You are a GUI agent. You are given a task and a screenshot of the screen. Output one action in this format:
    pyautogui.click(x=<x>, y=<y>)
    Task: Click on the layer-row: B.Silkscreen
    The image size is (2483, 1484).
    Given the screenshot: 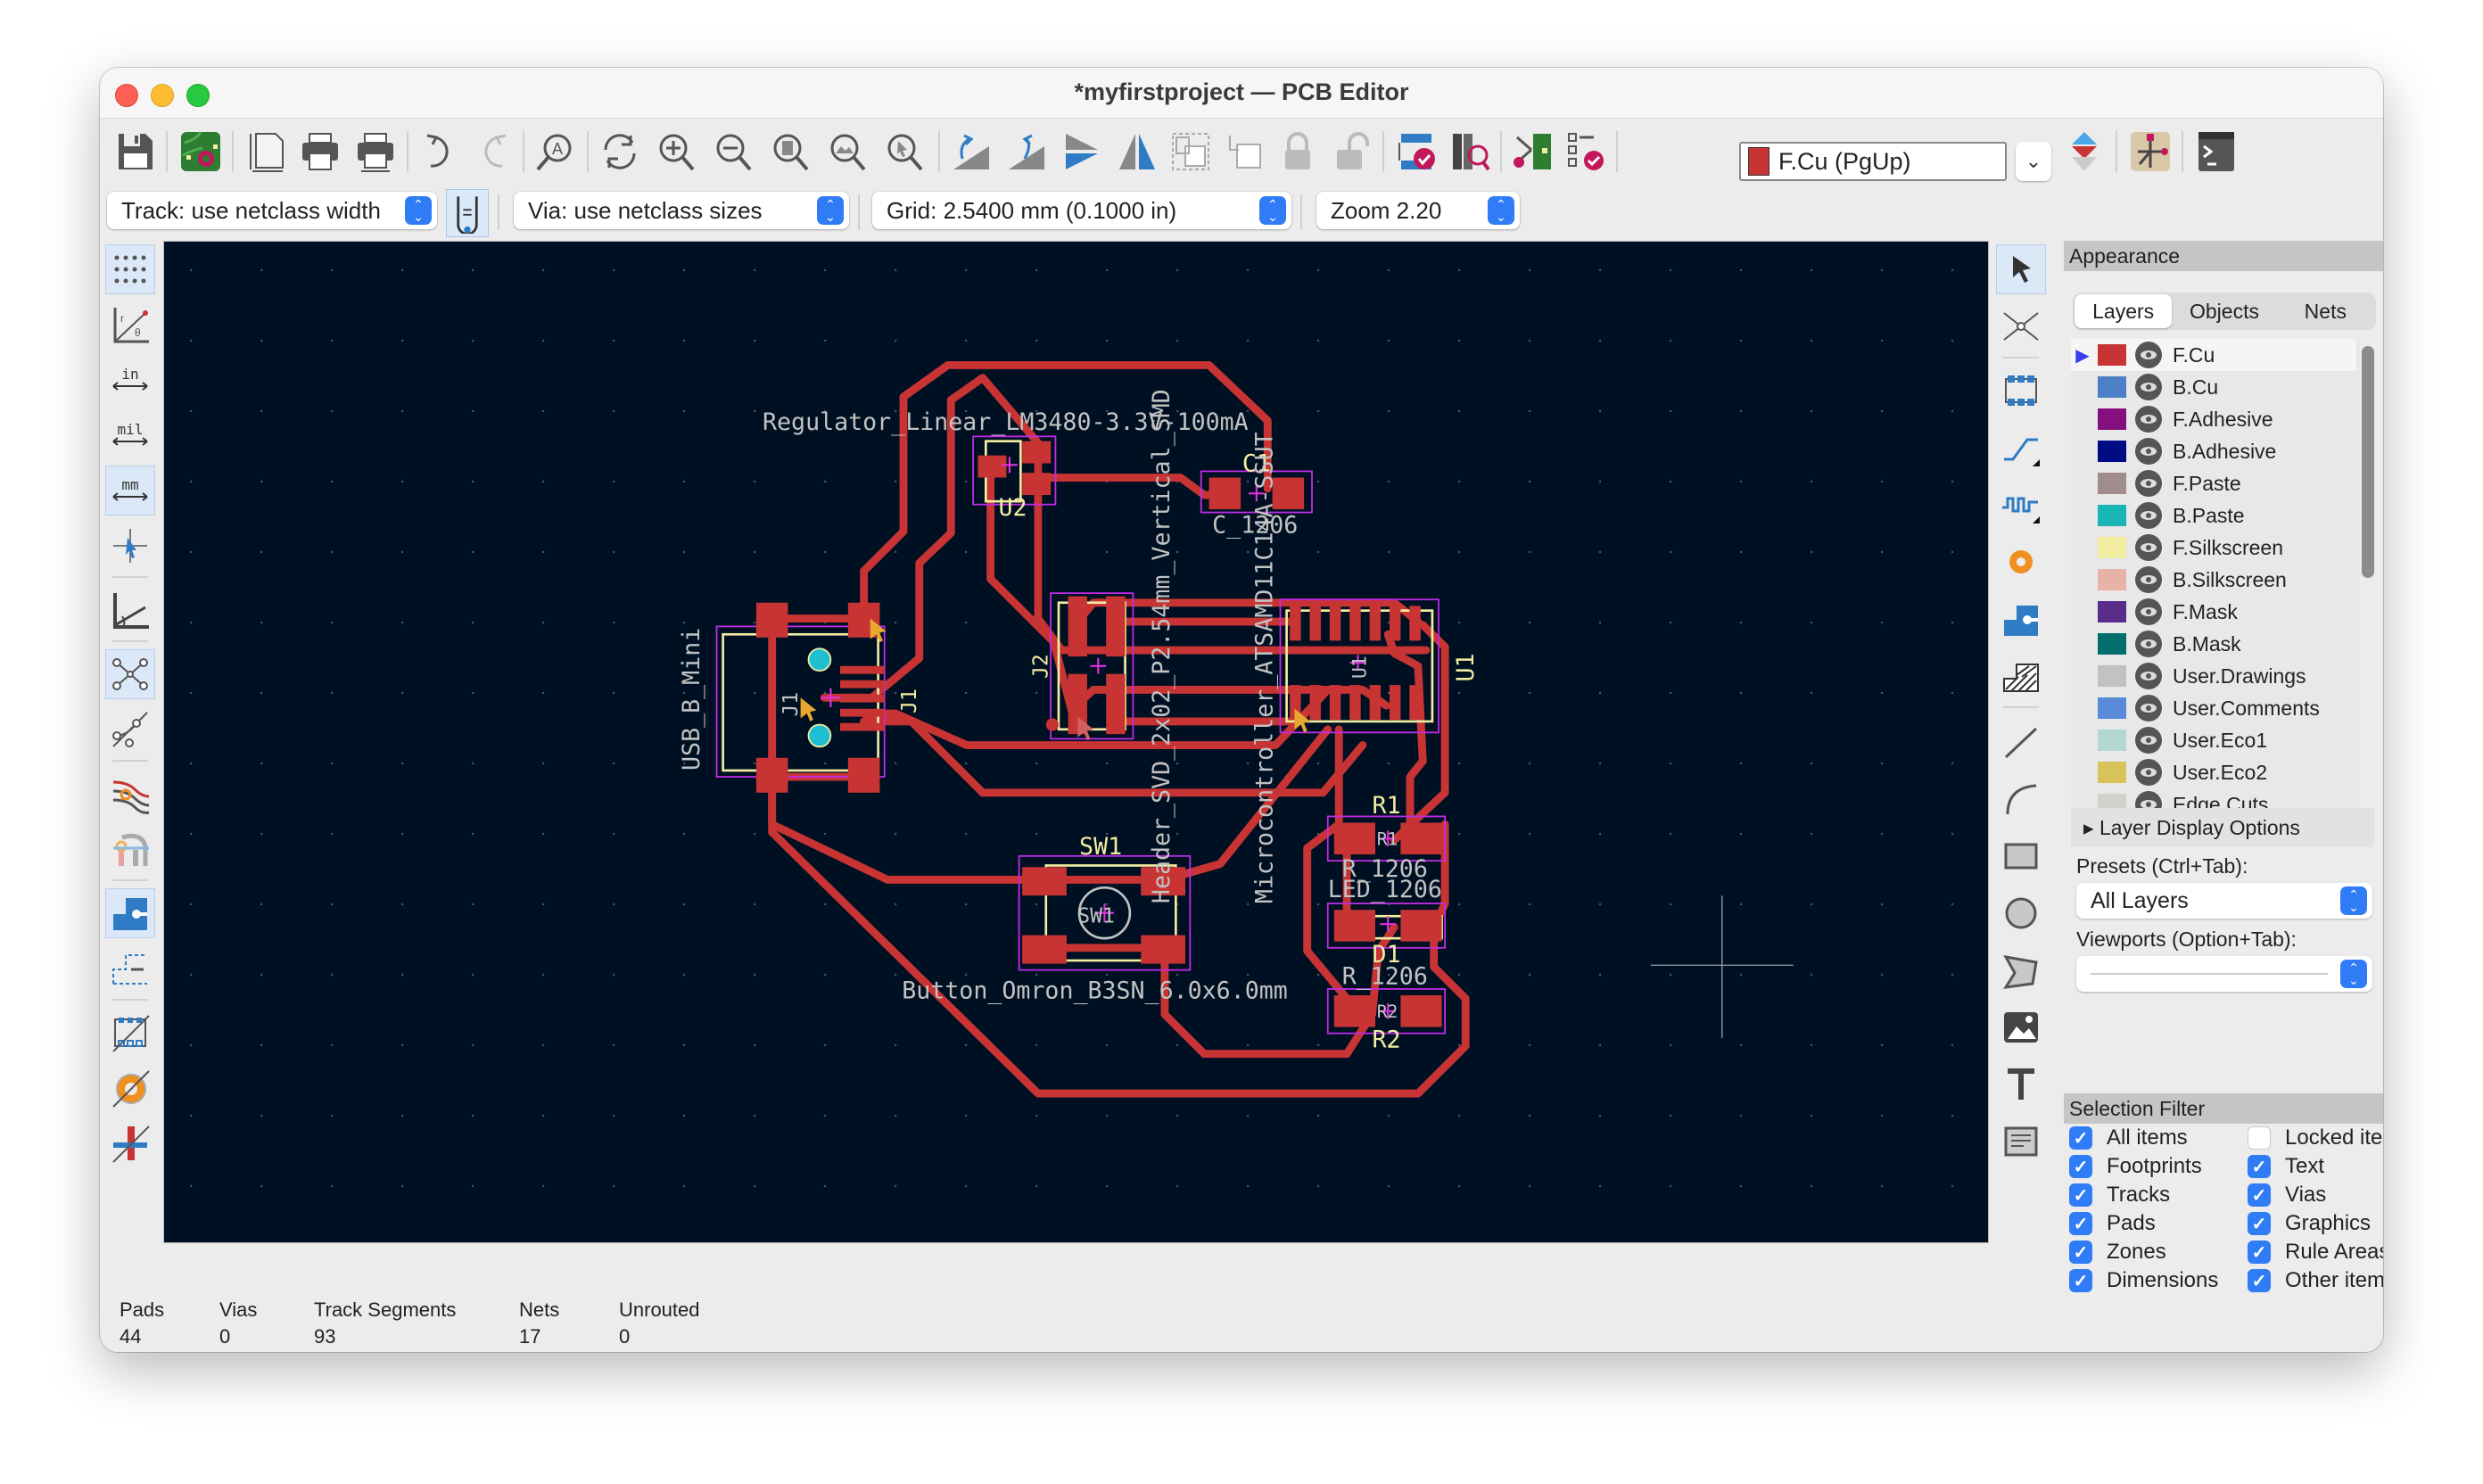 What is the action you would take?
    pyautogui.click(x=2213, y=580)
    